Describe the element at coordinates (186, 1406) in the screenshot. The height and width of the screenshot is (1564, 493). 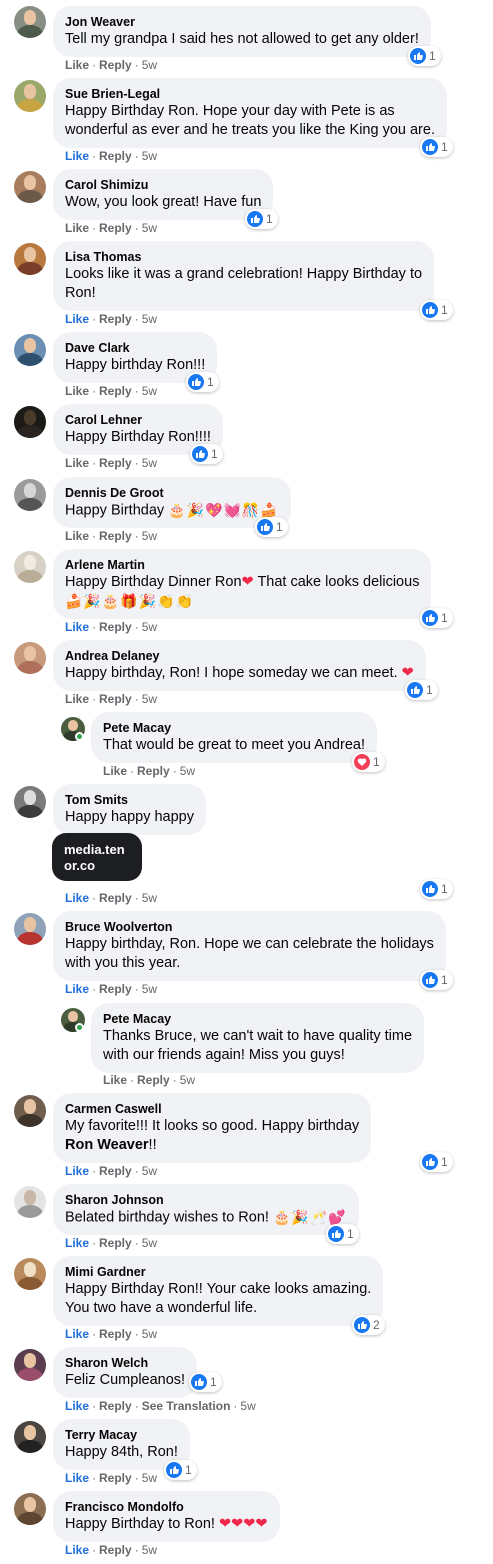
I see `see-translation-button: See Translation` at that location.